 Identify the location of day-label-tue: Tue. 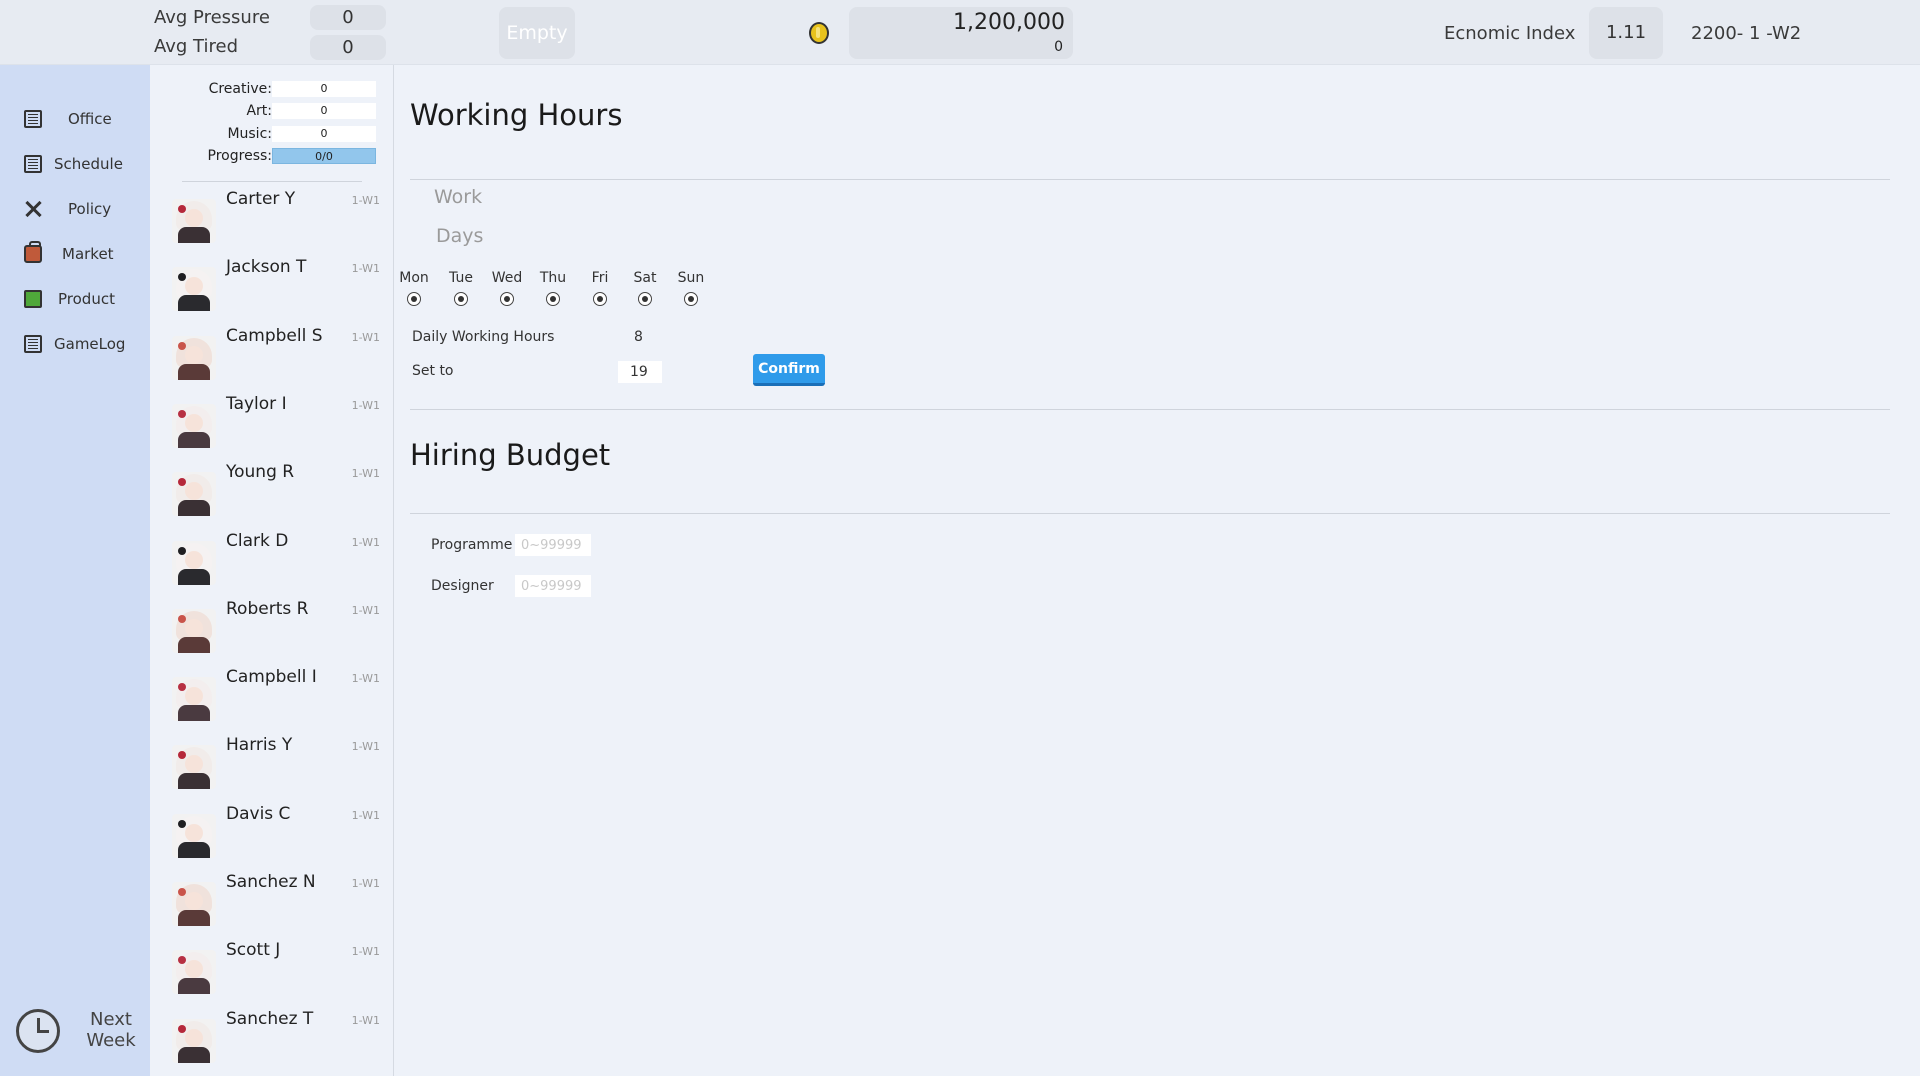
(461, 278).